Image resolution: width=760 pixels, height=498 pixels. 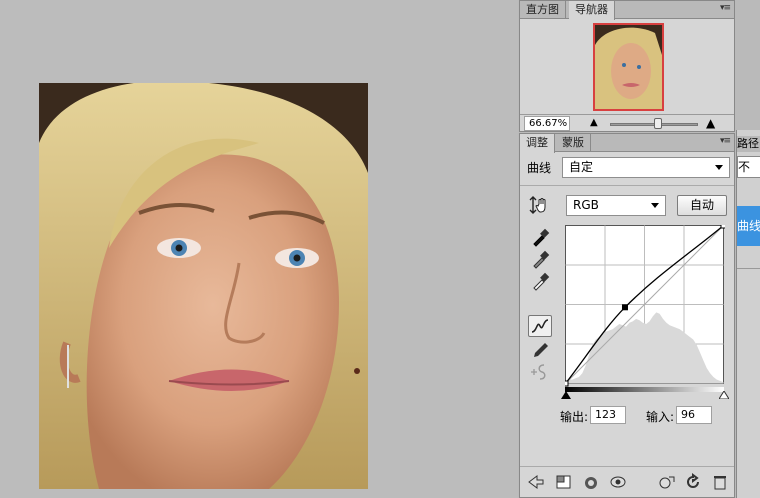 I want to click on curves-graph, so click(x=645, y=310).